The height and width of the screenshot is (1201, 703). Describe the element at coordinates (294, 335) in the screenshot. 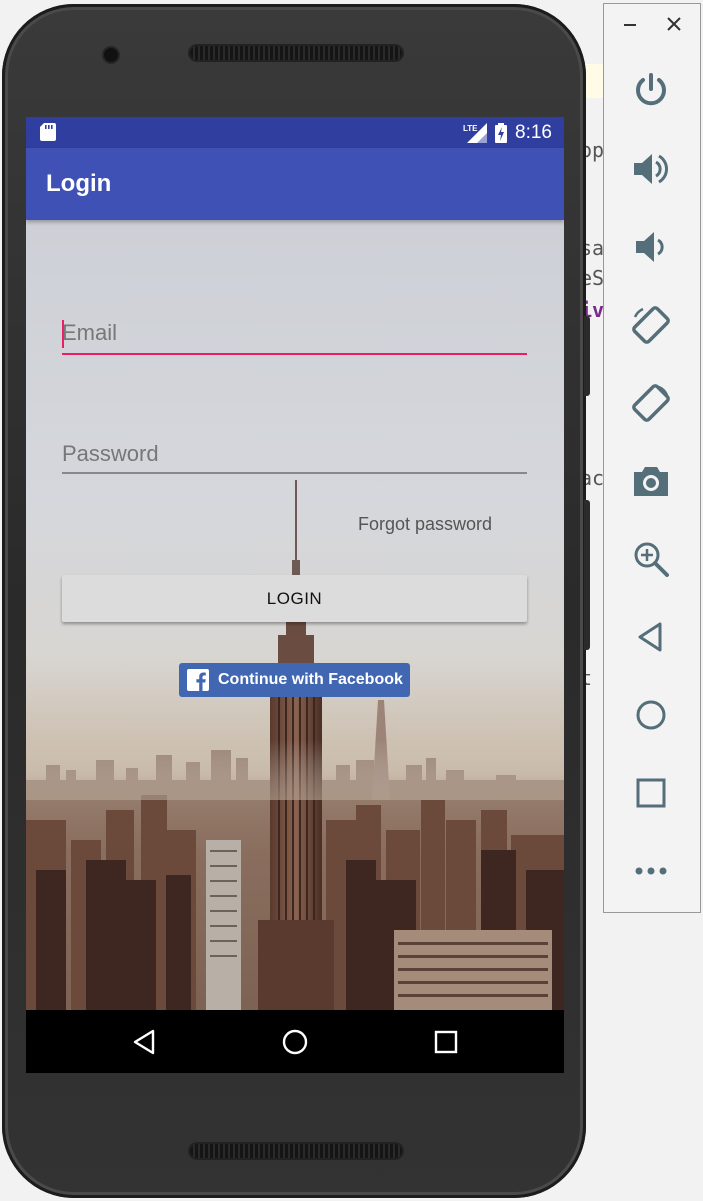

I see `email-field: Email` at that location.